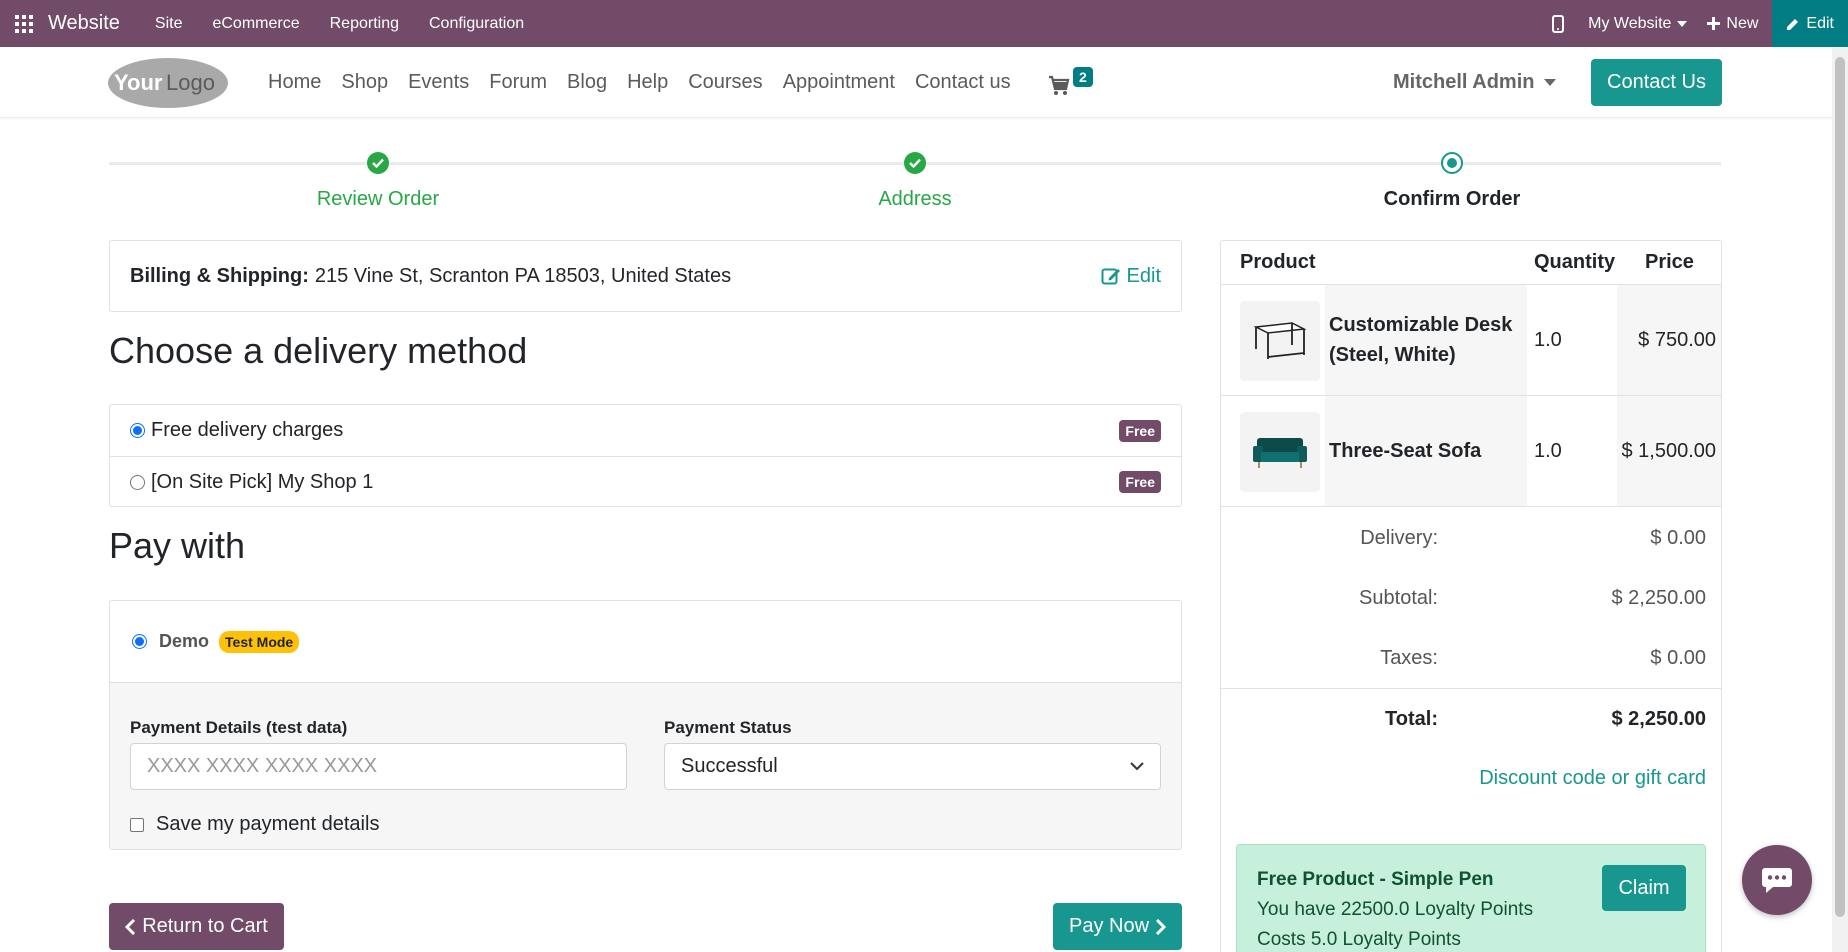 The width and height of the screenshot is (1848, 952). Describe the element at coordinates (915, 199) in the screenshot. I see `step-address: Address` at that location.